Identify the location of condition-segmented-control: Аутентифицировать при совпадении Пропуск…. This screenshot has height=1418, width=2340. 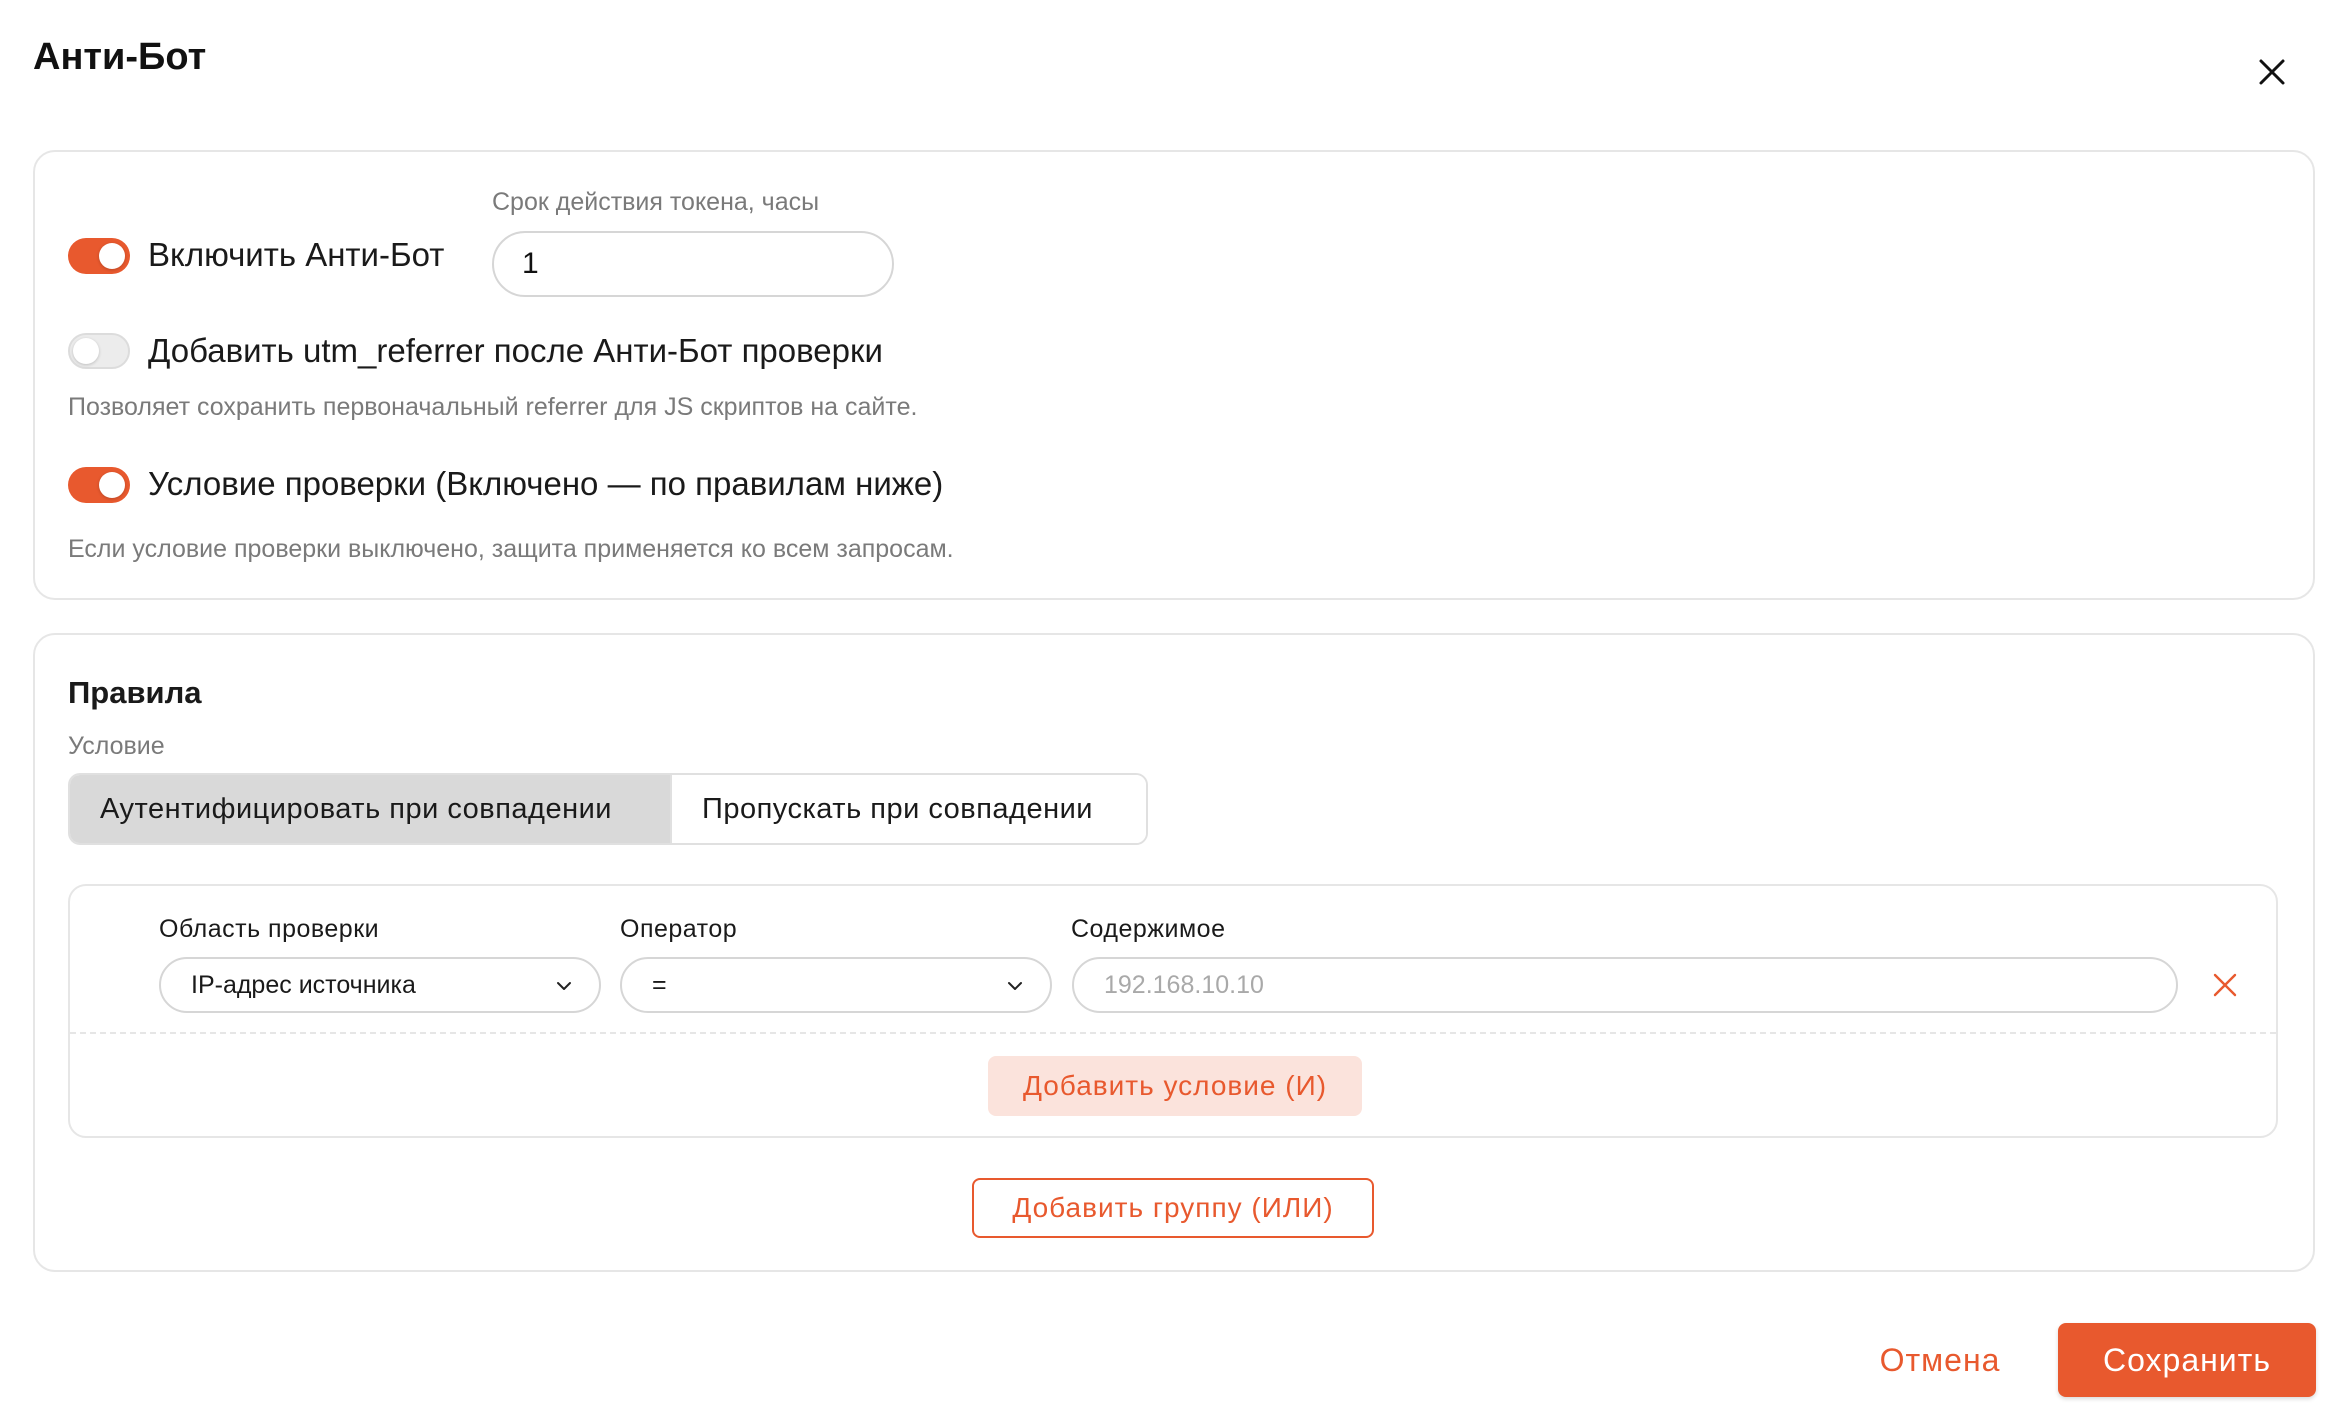
(608, 809).